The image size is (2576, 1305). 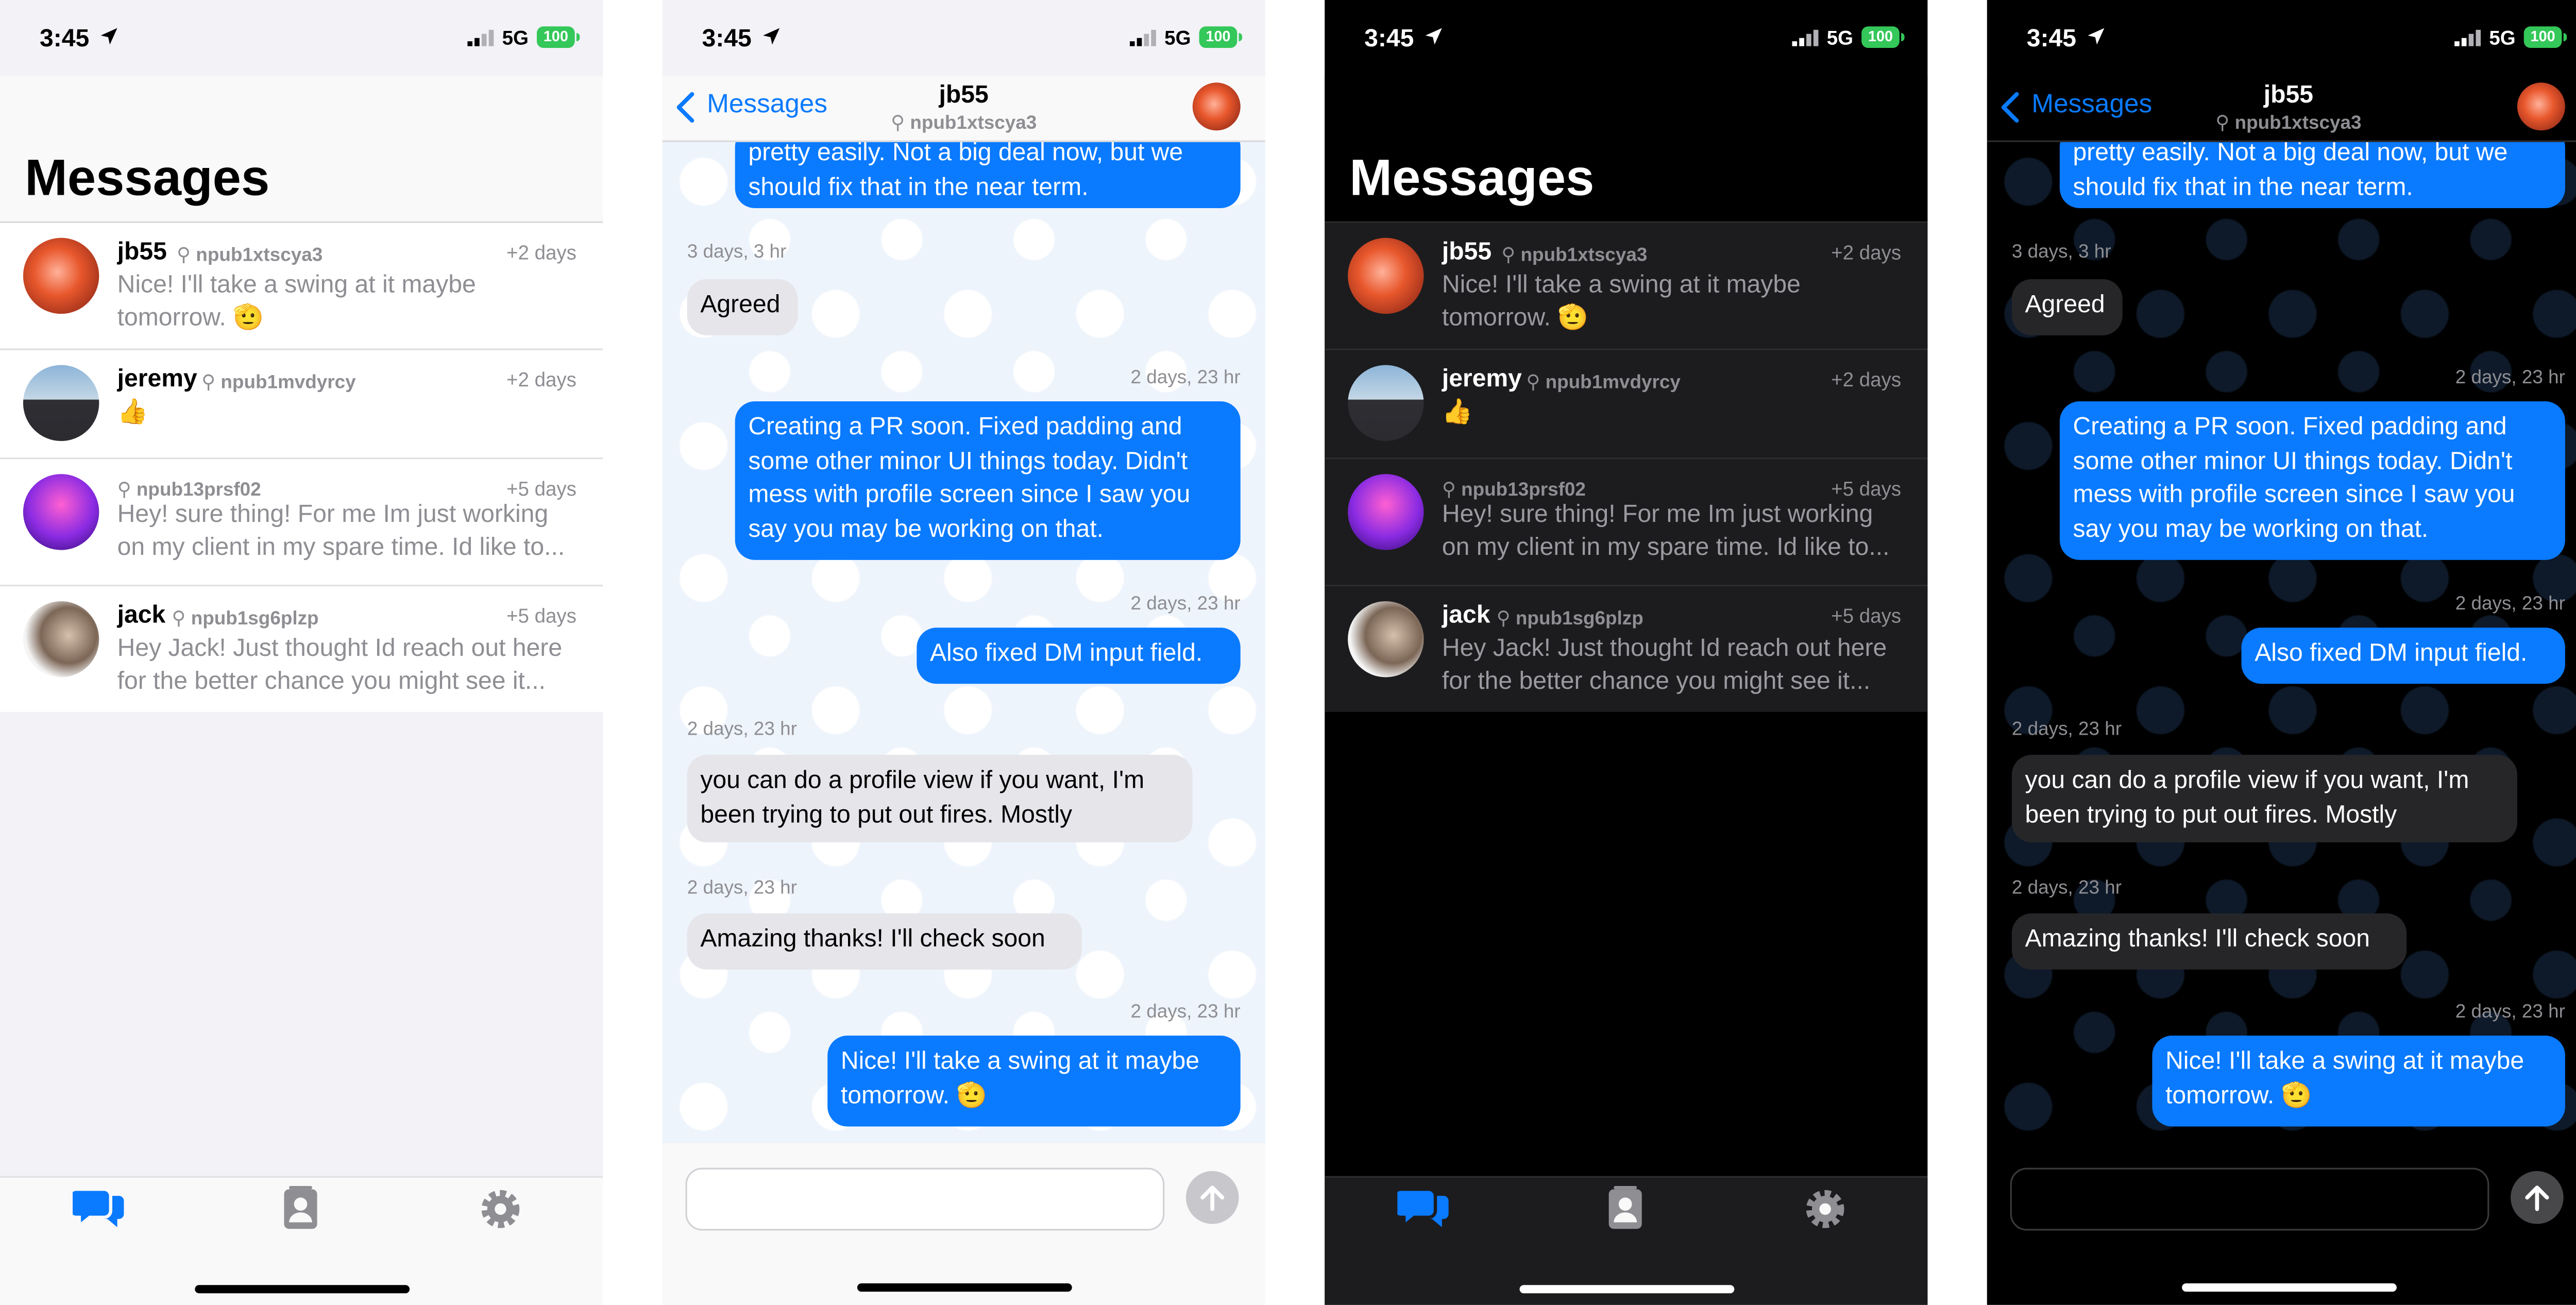 What do you see at coordinates (1482, 380) in the screenshot?
I see `contact-name: jeremy` at bounding box center [1482, 380].